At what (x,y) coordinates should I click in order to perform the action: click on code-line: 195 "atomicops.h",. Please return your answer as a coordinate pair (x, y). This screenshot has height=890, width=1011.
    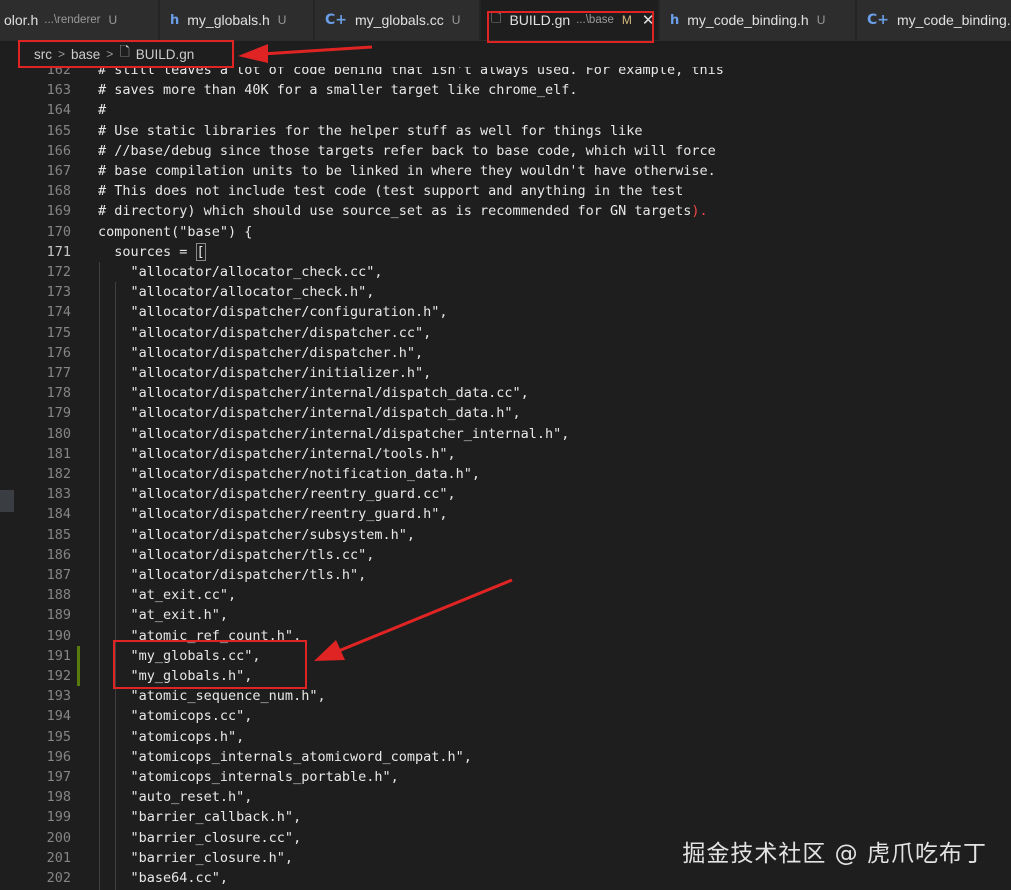
    Looking at the image, I should click on (505, 737).